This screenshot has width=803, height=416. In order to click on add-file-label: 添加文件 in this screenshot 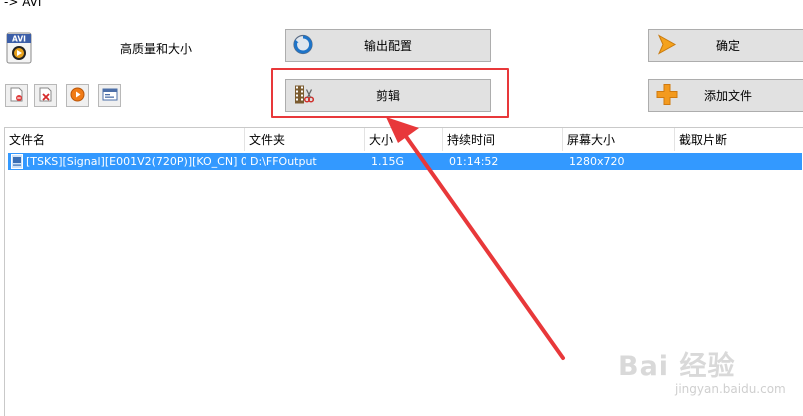, I will do `click(727, 96)`.